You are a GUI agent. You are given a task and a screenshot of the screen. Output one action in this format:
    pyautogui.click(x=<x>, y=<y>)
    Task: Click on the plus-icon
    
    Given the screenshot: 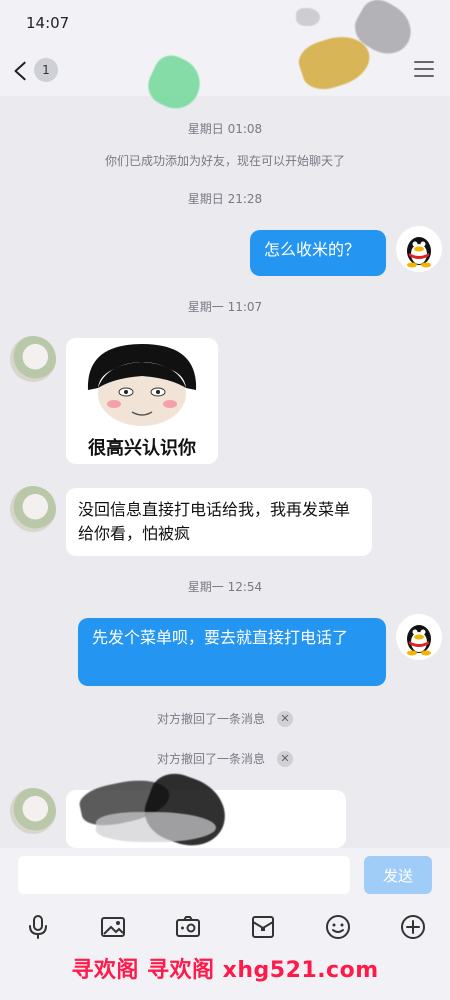 What is the action you would take?
    pyautogui.click(x=413, y=927)
    